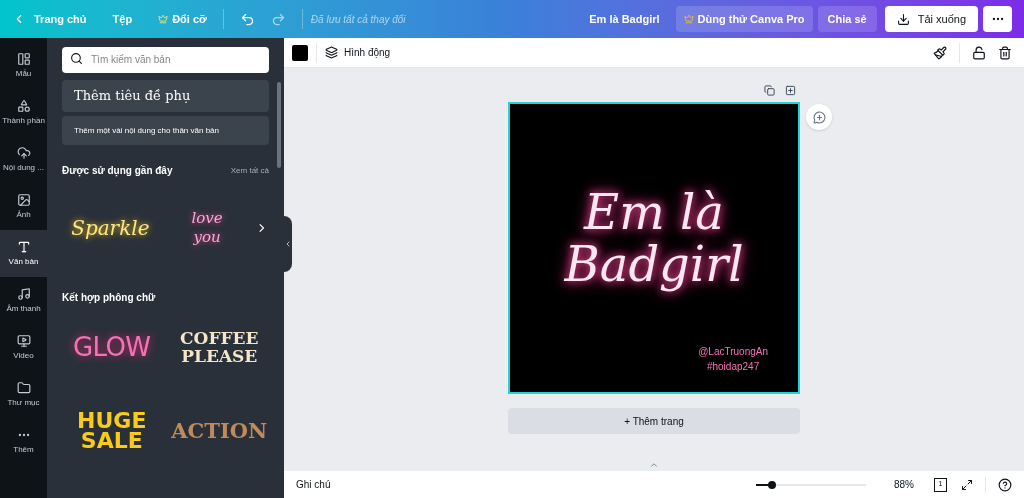 This screenshot has height=498, width=1024. Describe the element at coordinates (904, 485) in the screenshot. I see `zoom-reading: 88%` at that location.